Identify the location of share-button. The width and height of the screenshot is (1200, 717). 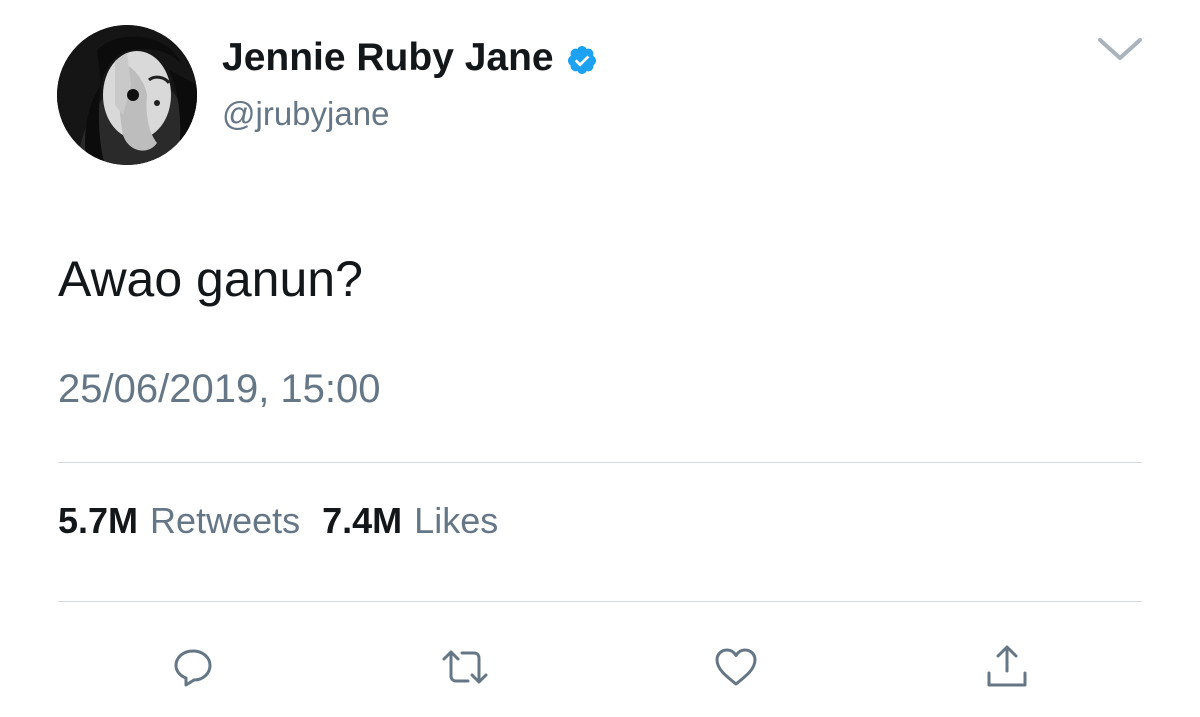
(1007, 667).